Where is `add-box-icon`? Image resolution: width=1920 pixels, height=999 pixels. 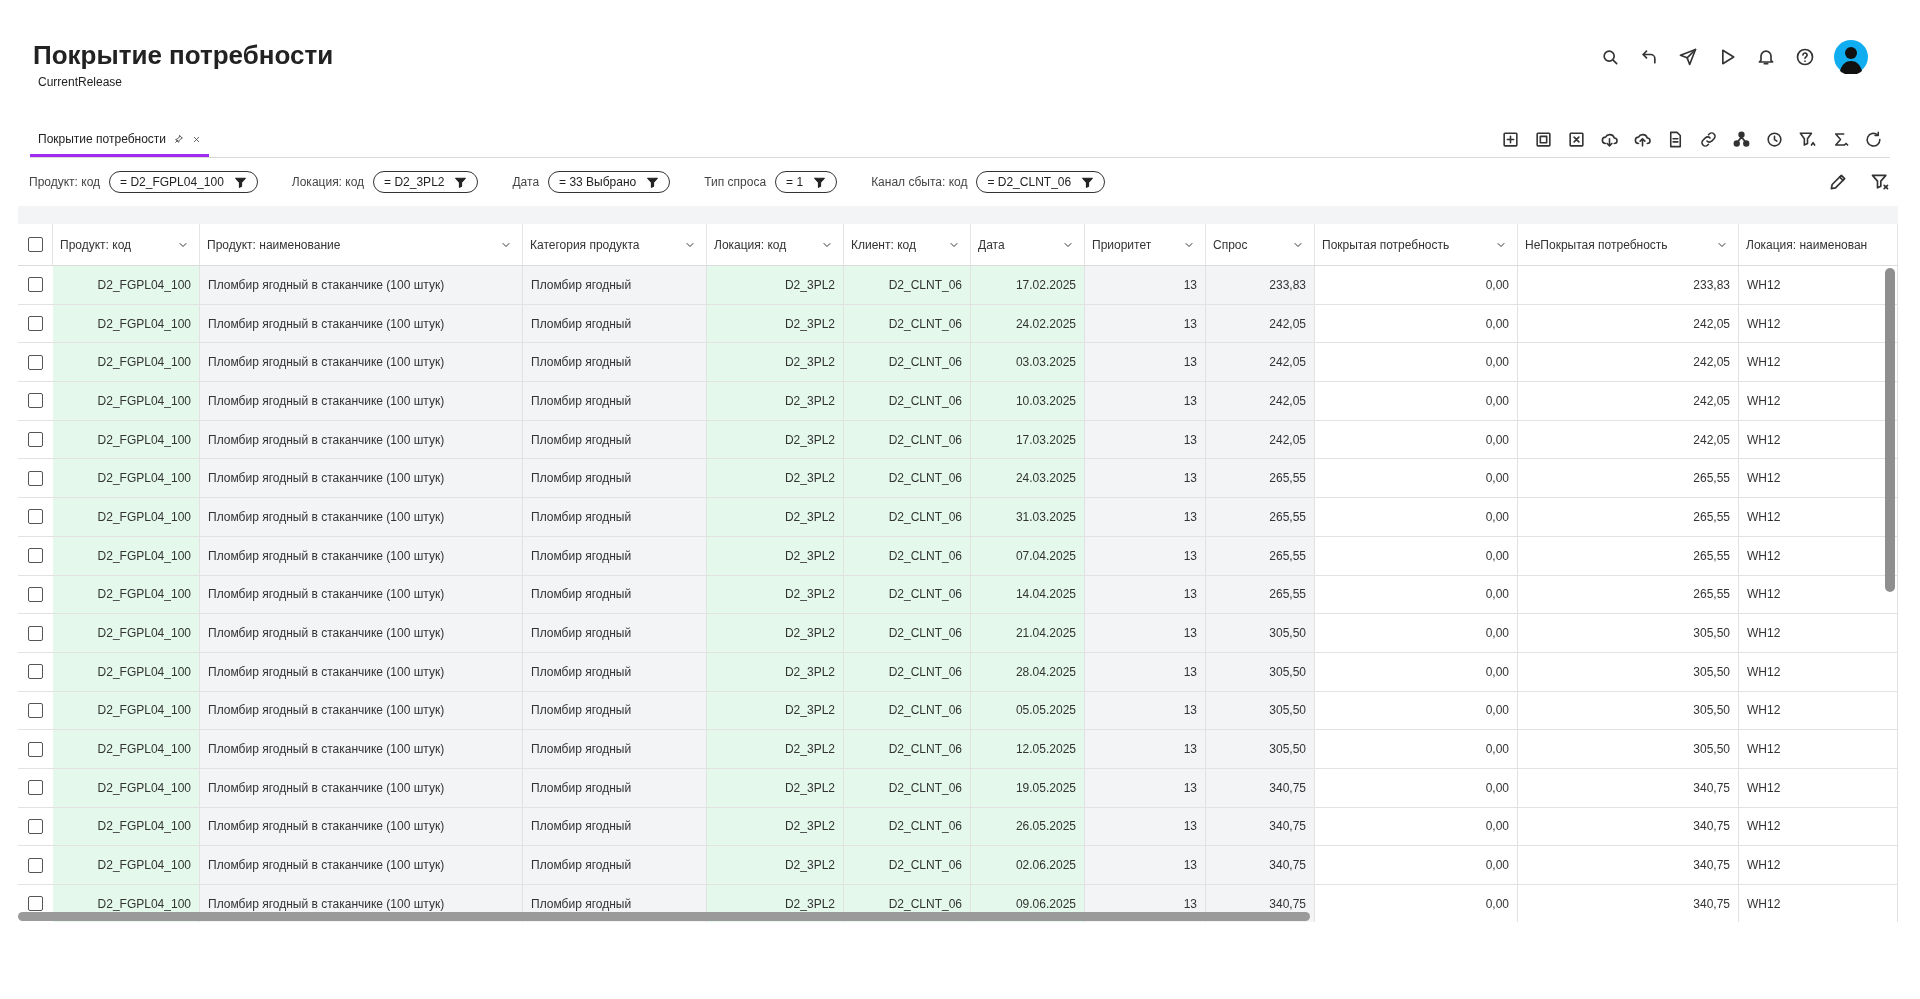
add-box-icon is located at coordinates (1510, 139).